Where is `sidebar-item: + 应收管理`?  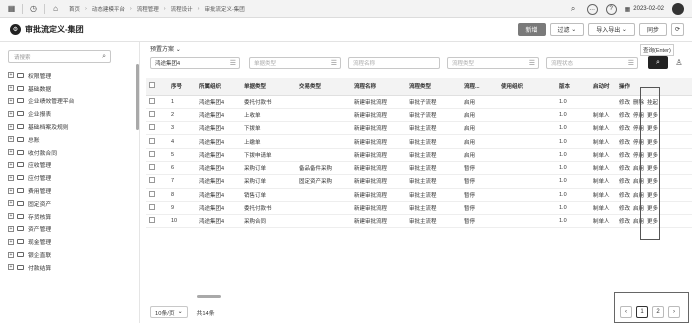
sidebar-item: + 应收管理 is located at coordinates (41, 165).